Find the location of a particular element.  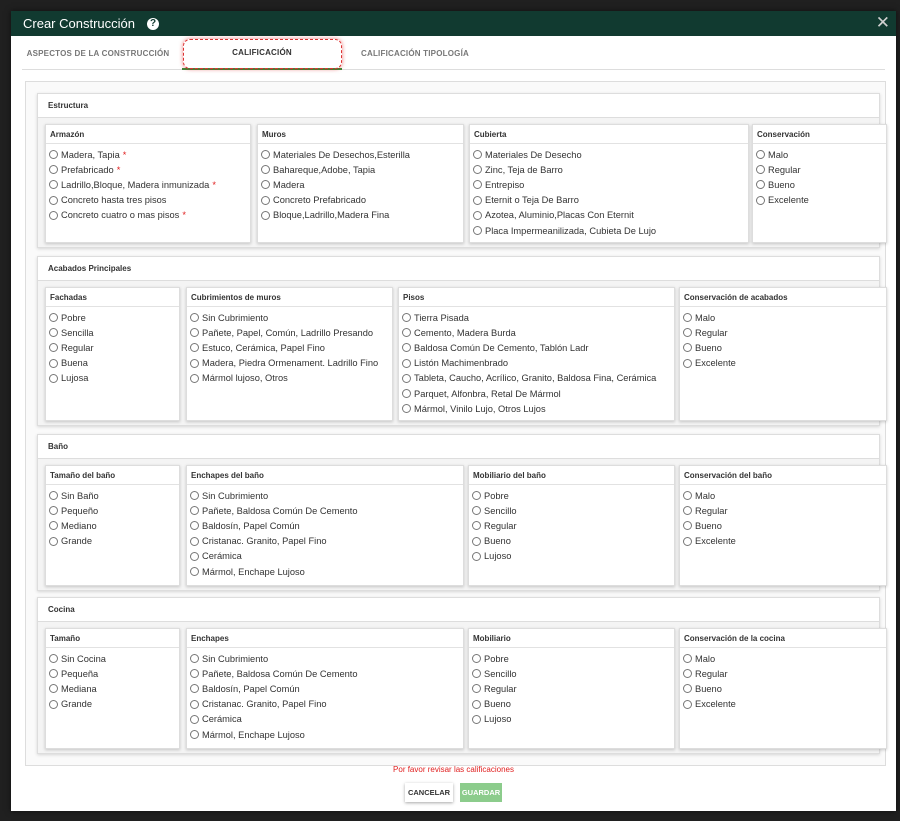

radio-option: Sin Baño is located at coordinates (112, 495).